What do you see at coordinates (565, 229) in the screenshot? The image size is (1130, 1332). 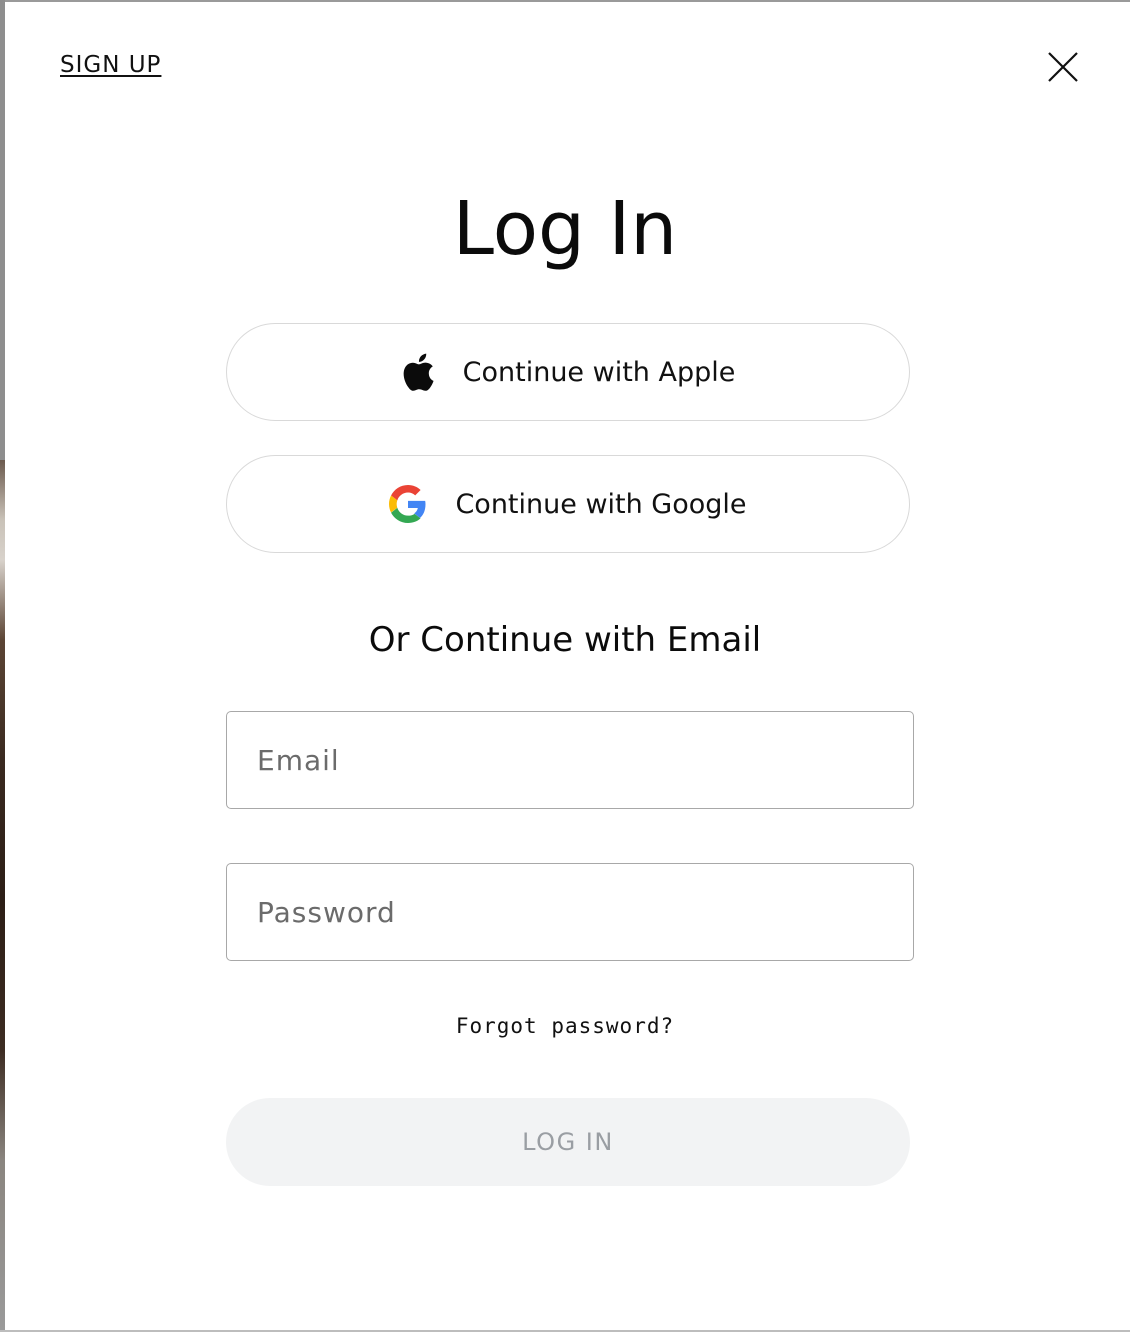 I see `page-title: Log In` at bounding box center [565, 229].